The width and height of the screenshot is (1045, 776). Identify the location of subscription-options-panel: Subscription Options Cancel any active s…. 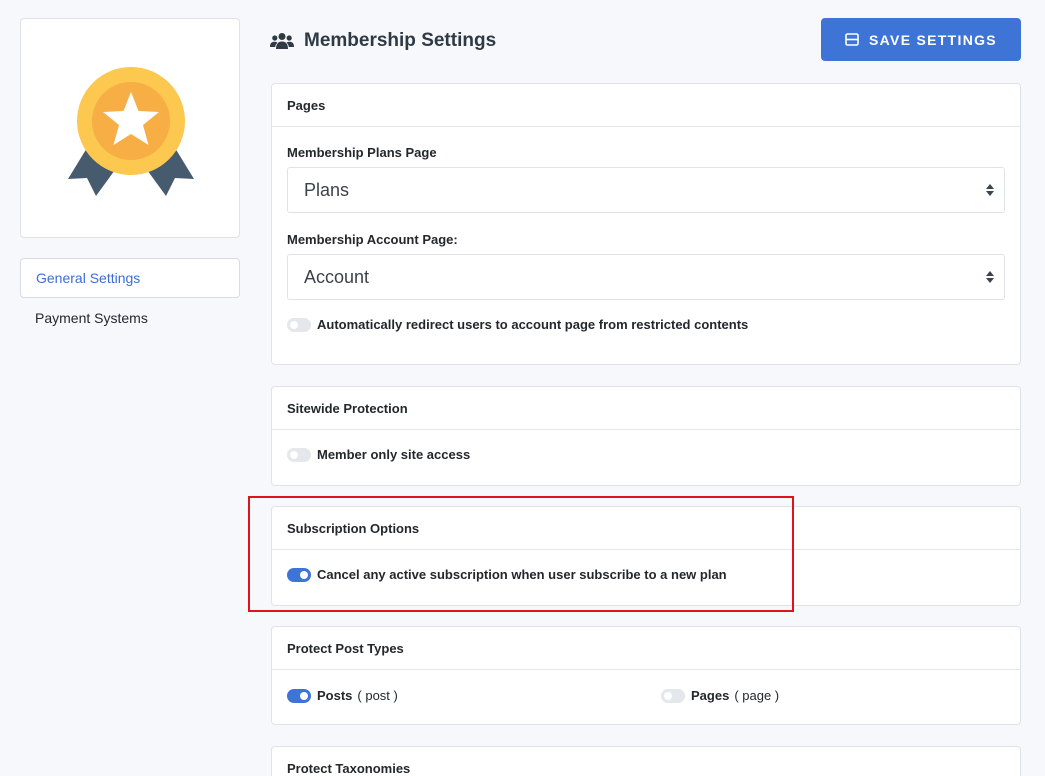
(646, 556).